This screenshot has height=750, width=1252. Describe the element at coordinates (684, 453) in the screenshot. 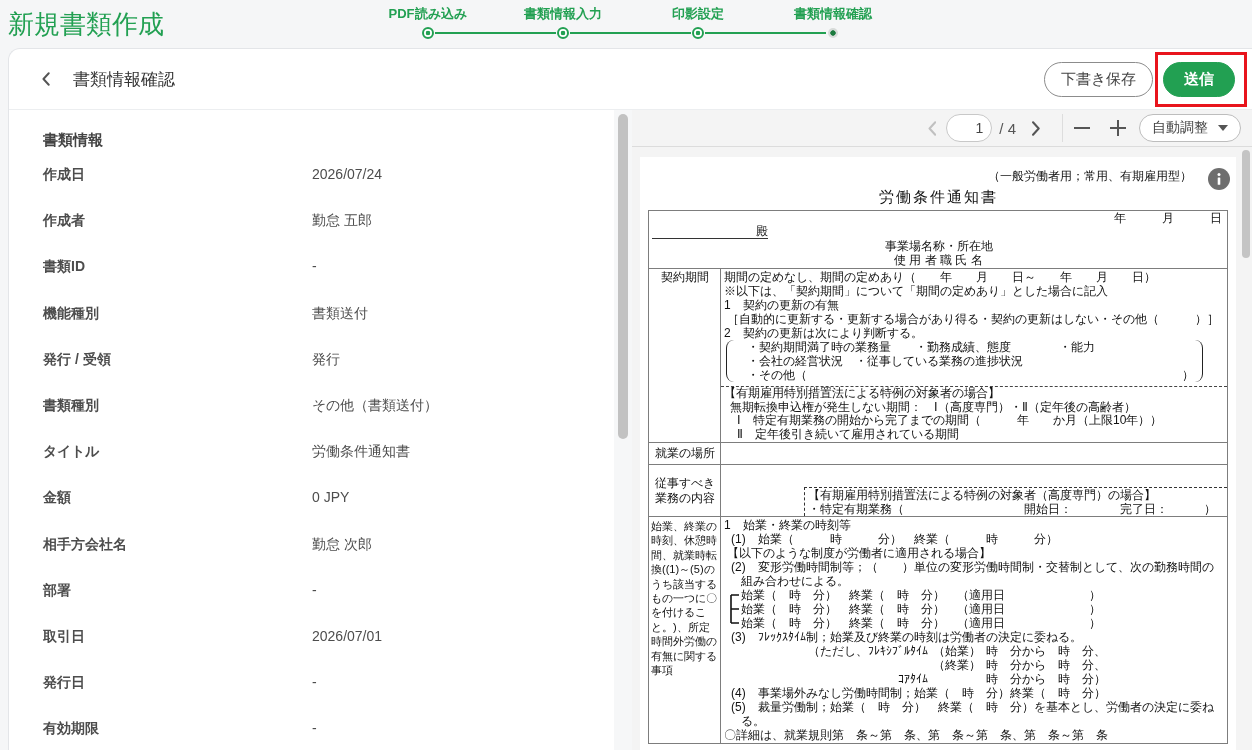

I see `row-heading: 就業の場所` at that location.